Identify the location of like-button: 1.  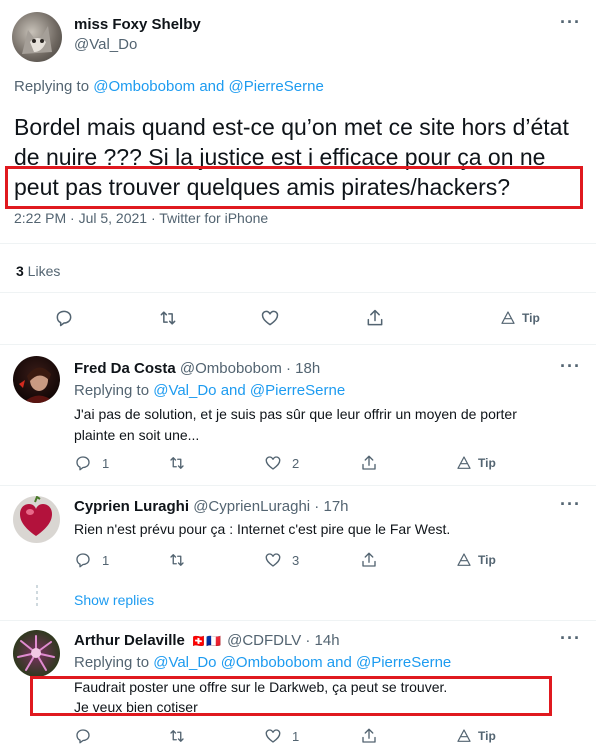
(281, 736).